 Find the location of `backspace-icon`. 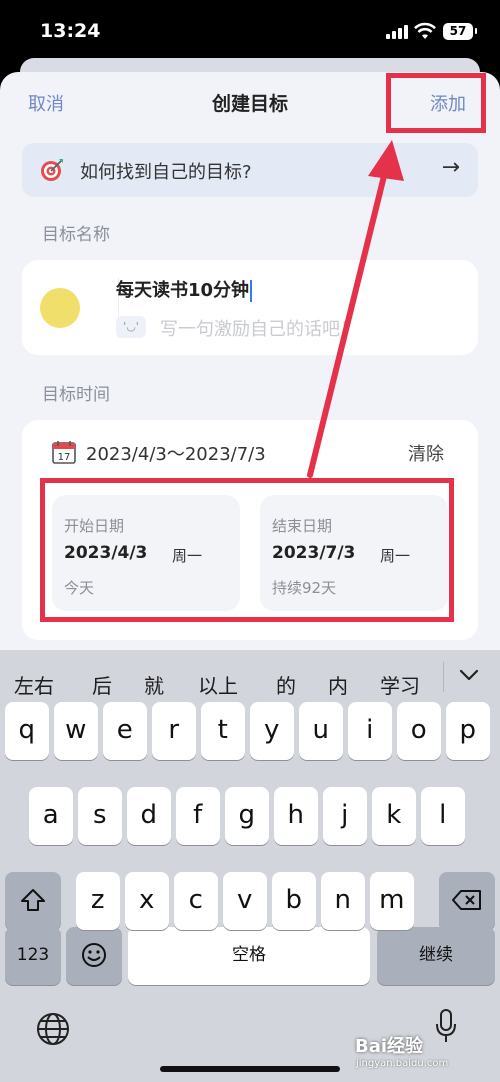

backspace-icon is located at coordinates (466, 900).